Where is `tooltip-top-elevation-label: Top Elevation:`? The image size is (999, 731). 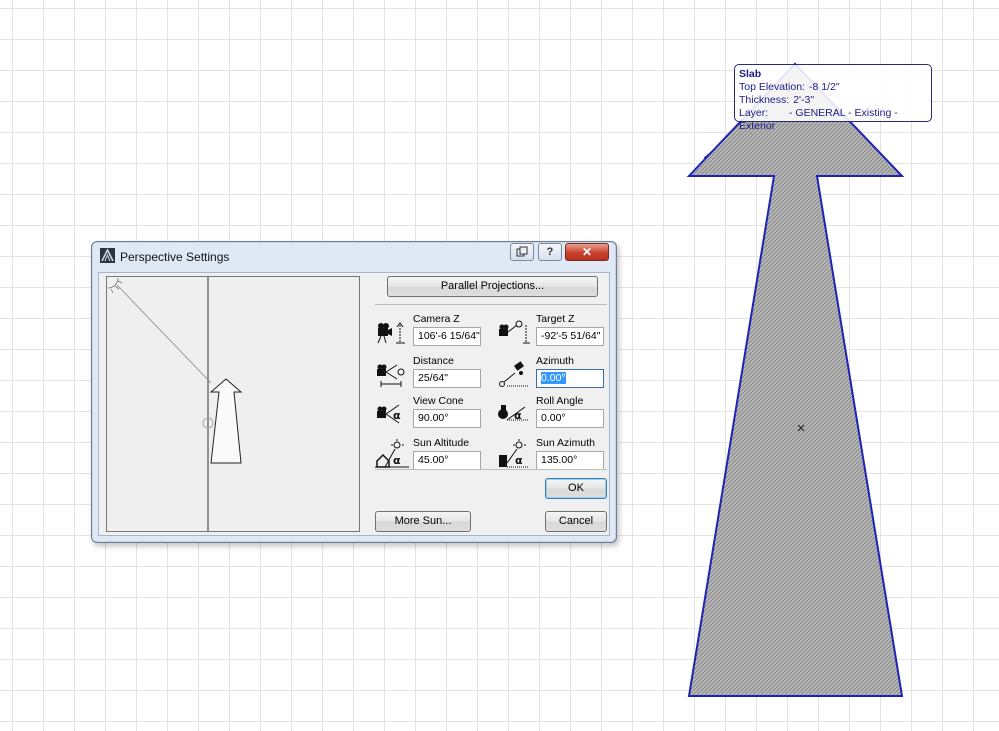 tooltip-top-elevation-label: Top Elevation: is located at coordinates (772, 87).